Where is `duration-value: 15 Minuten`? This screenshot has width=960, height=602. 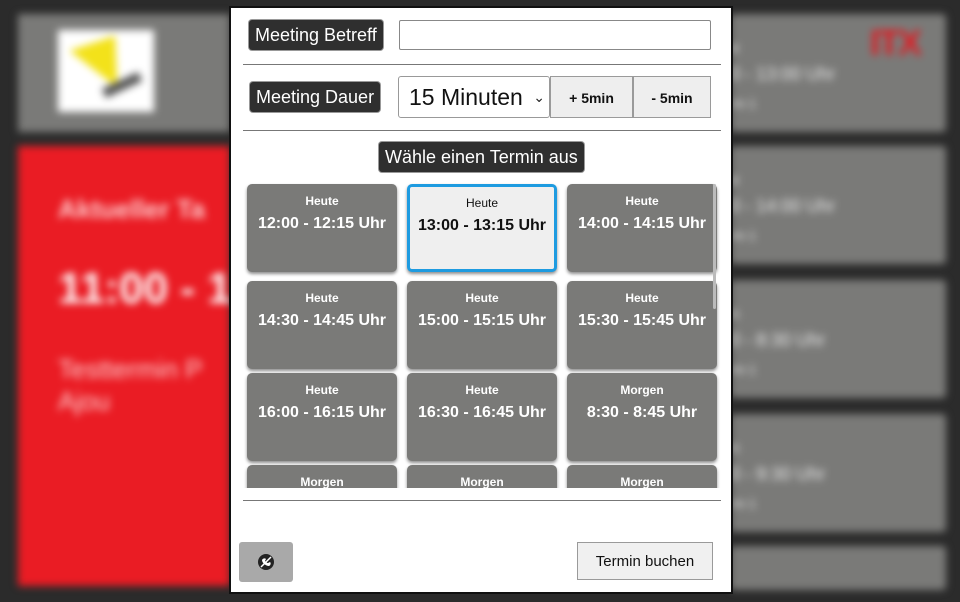 duration-value: 15 Minuten is located at coordinates (466, 97).